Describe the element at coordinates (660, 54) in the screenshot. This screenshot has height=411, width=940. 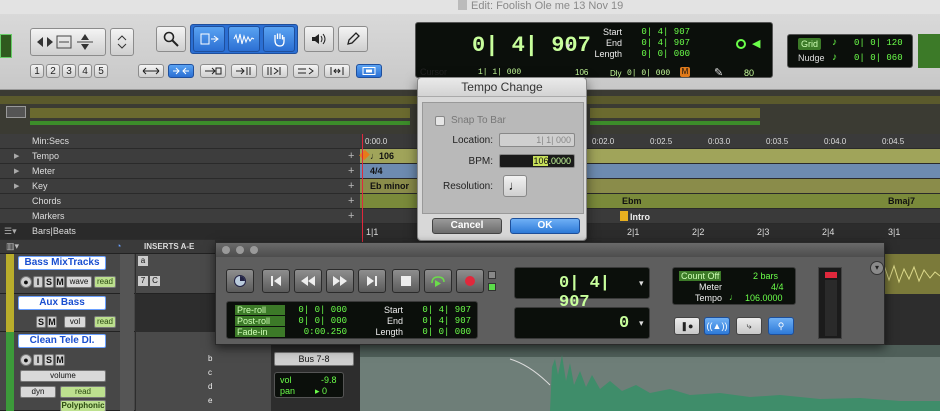
I see `length-value: 0| 0| 000` at that location.